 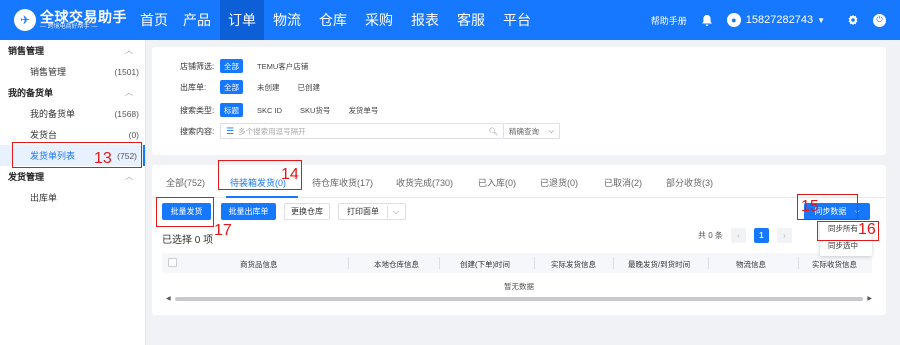 What do you see at coordinates (197, 20) in the screenshot?
I see `nav-products: 产品` at bounding box center [197, 20].